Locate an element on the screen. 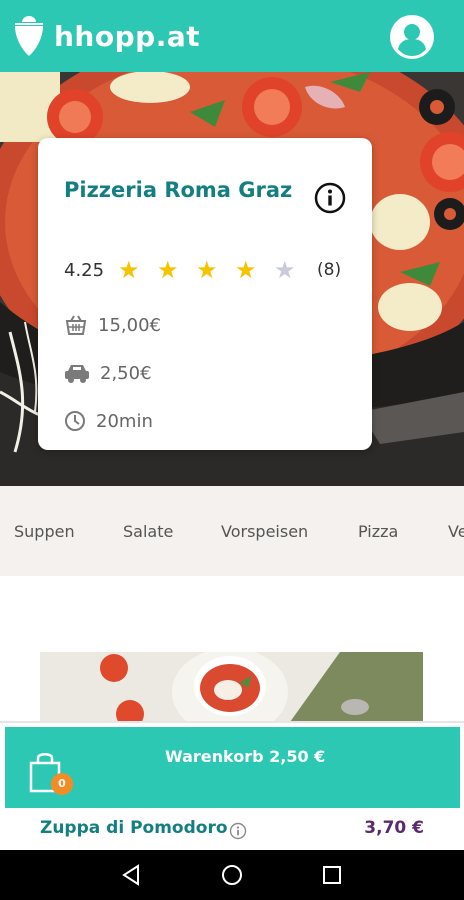 This screenshot has width=464, height=900. app-logo: hhopp.at is located at coordinates (106, 36).